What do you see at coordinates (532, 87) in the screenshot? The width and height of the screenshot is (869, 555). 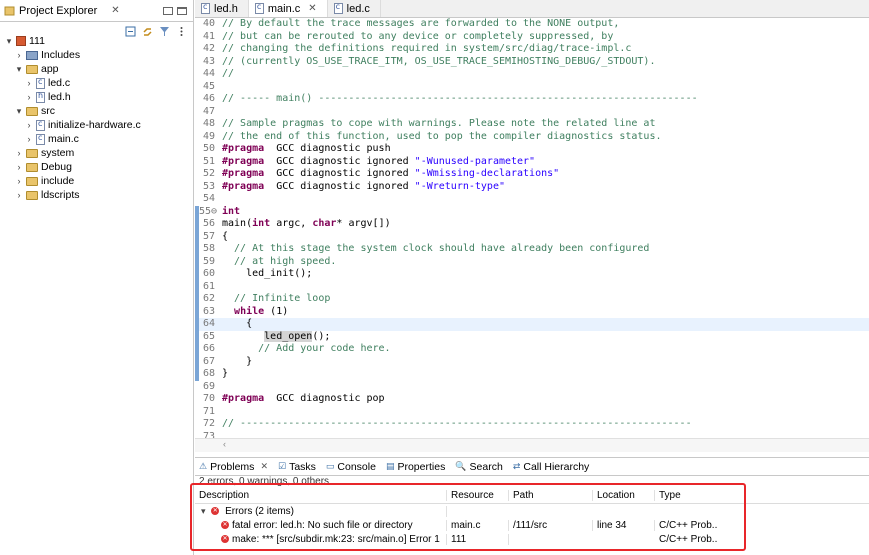 I see `code-line: 45` at bounding box center [532, 87].